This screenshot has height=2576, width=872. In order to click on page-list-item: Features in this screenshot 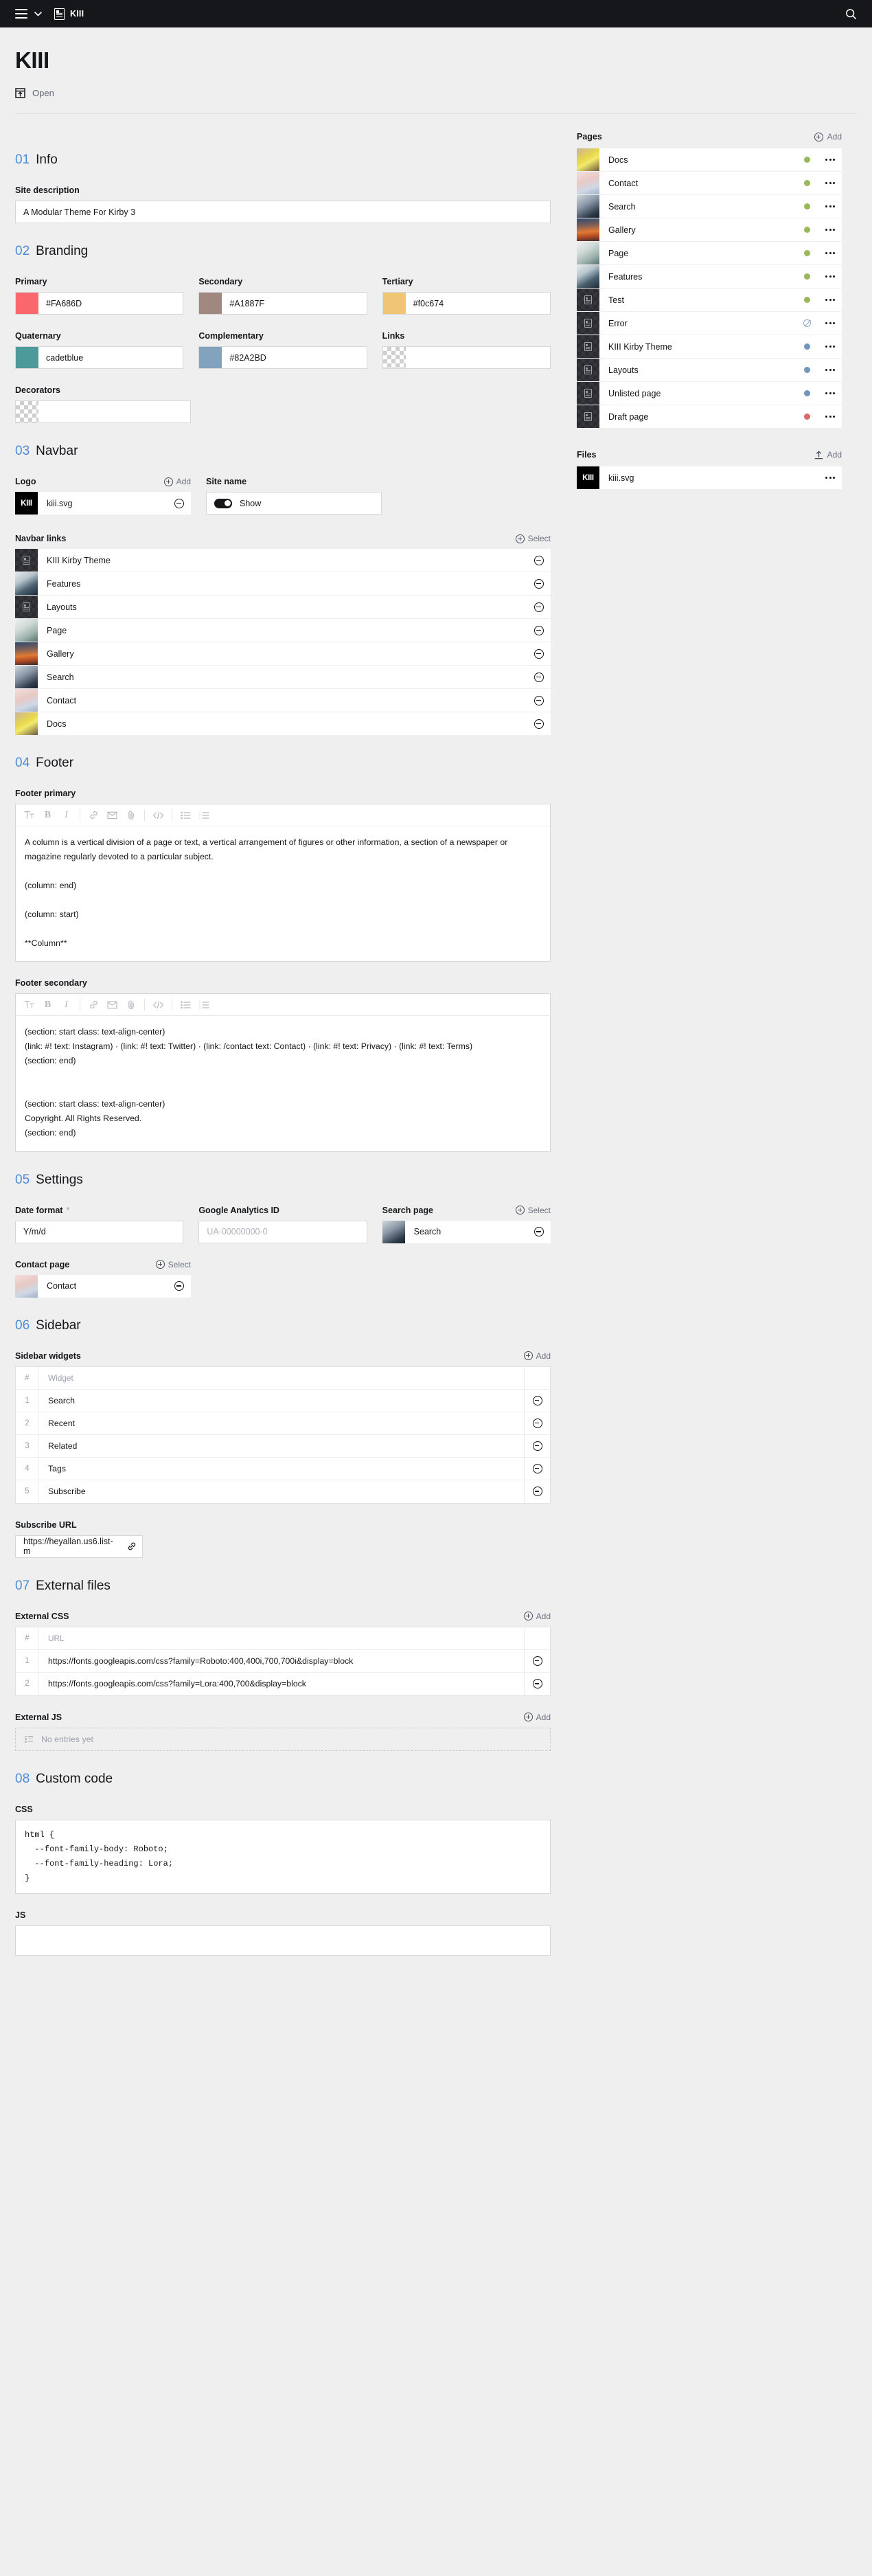, I will do `click(709, 277)`.